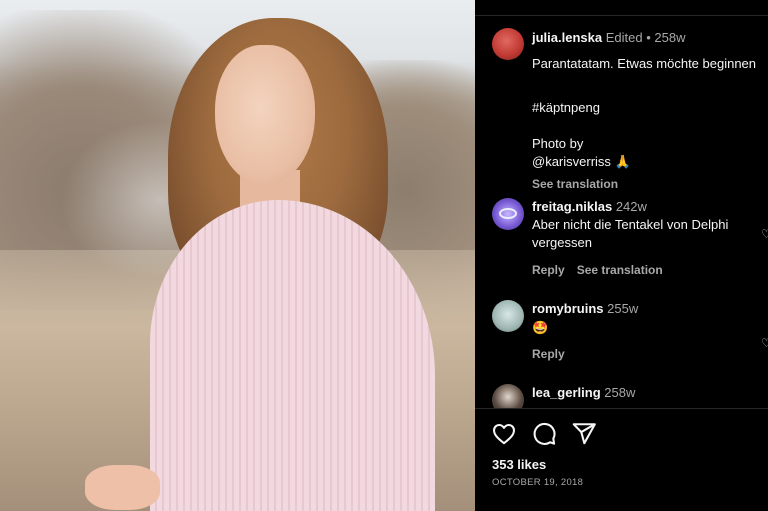 This screenshot has height=511, width=768. I want to click on avatar-loop-graphic, so click(508, 213).